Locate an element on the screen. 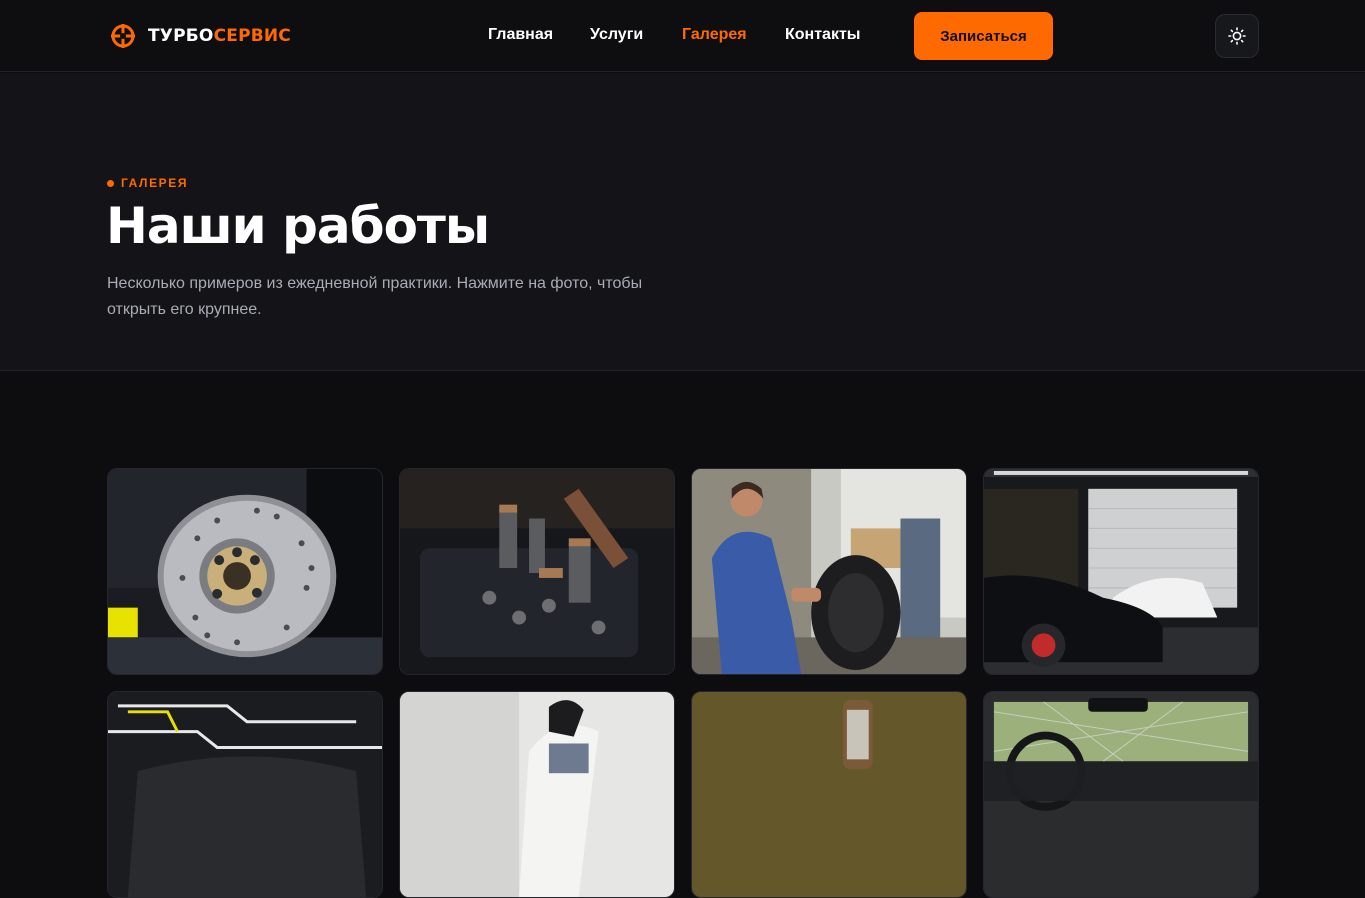  car-interior-dashboard-photo is located at coordinates (1121, 794).